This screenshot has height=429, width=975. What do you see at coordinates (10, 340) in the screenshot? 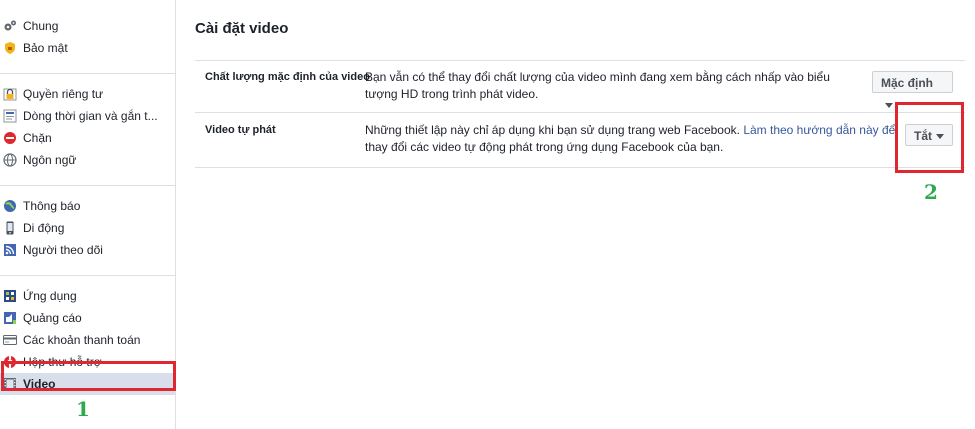
I see `credit-card-icon` at bounding box center [10, 340].